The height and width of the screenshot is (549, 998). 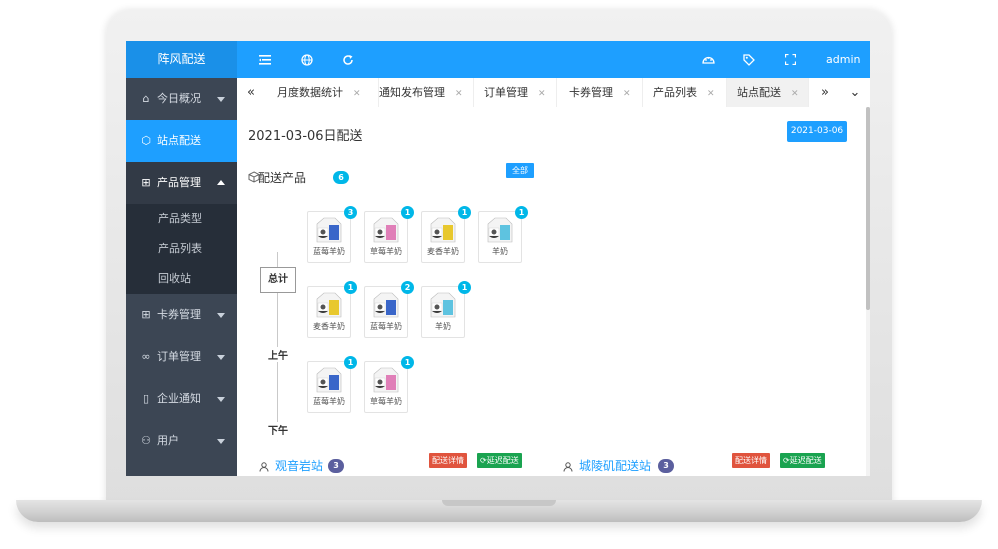 I want to click on sidebar-item-enterprise-notice: ▯ 企业通知, so click(x=181, y=399).